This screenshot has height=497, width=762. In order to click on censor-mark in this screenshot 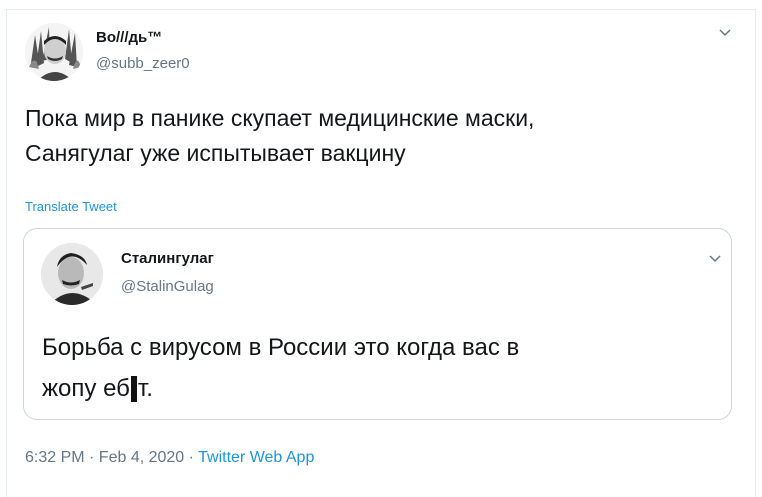, I will do `click(133, 389)`.